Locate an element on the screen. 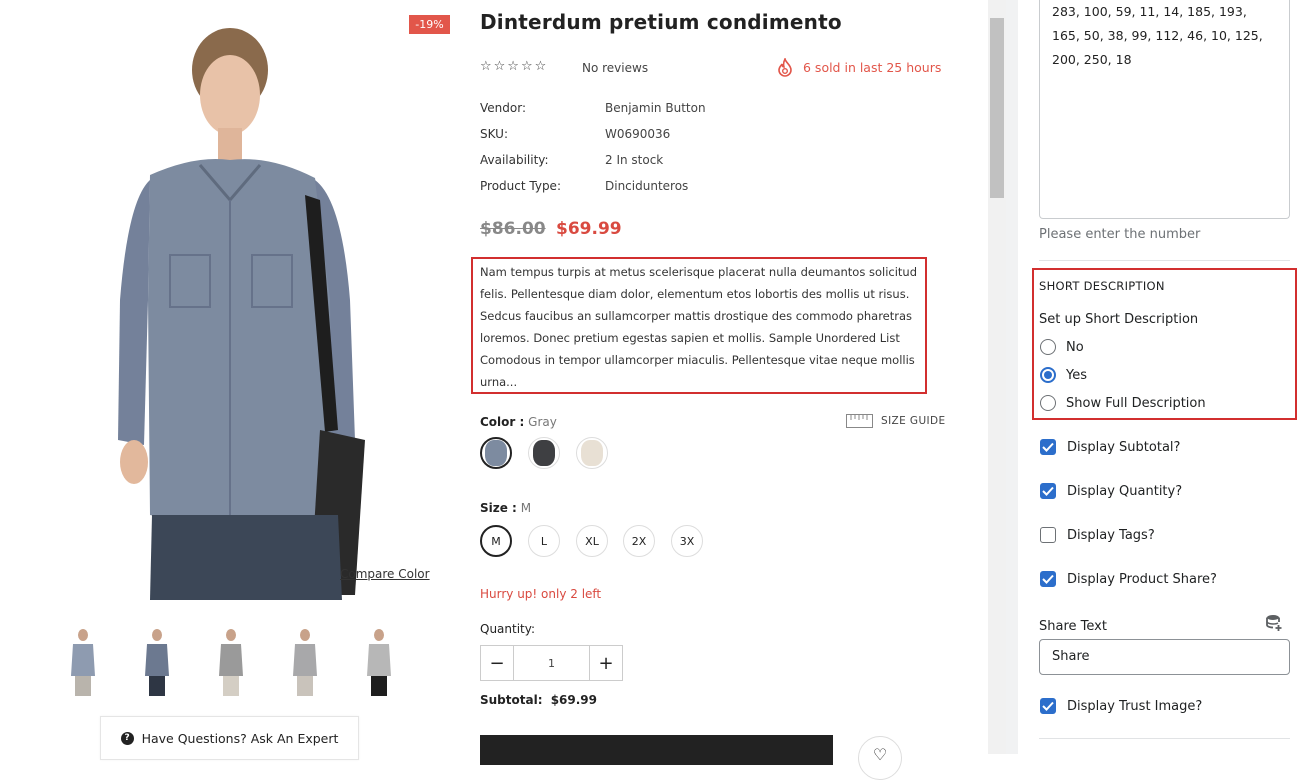 The width and height of the screenshot is (1305, 780). product-type-value: Dincidunteros is located at coordinates (646, 186).